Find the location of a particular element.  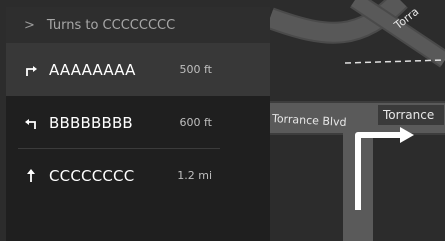

turn-step-distance: 1.2 mi is located at coordinates (194, 175).